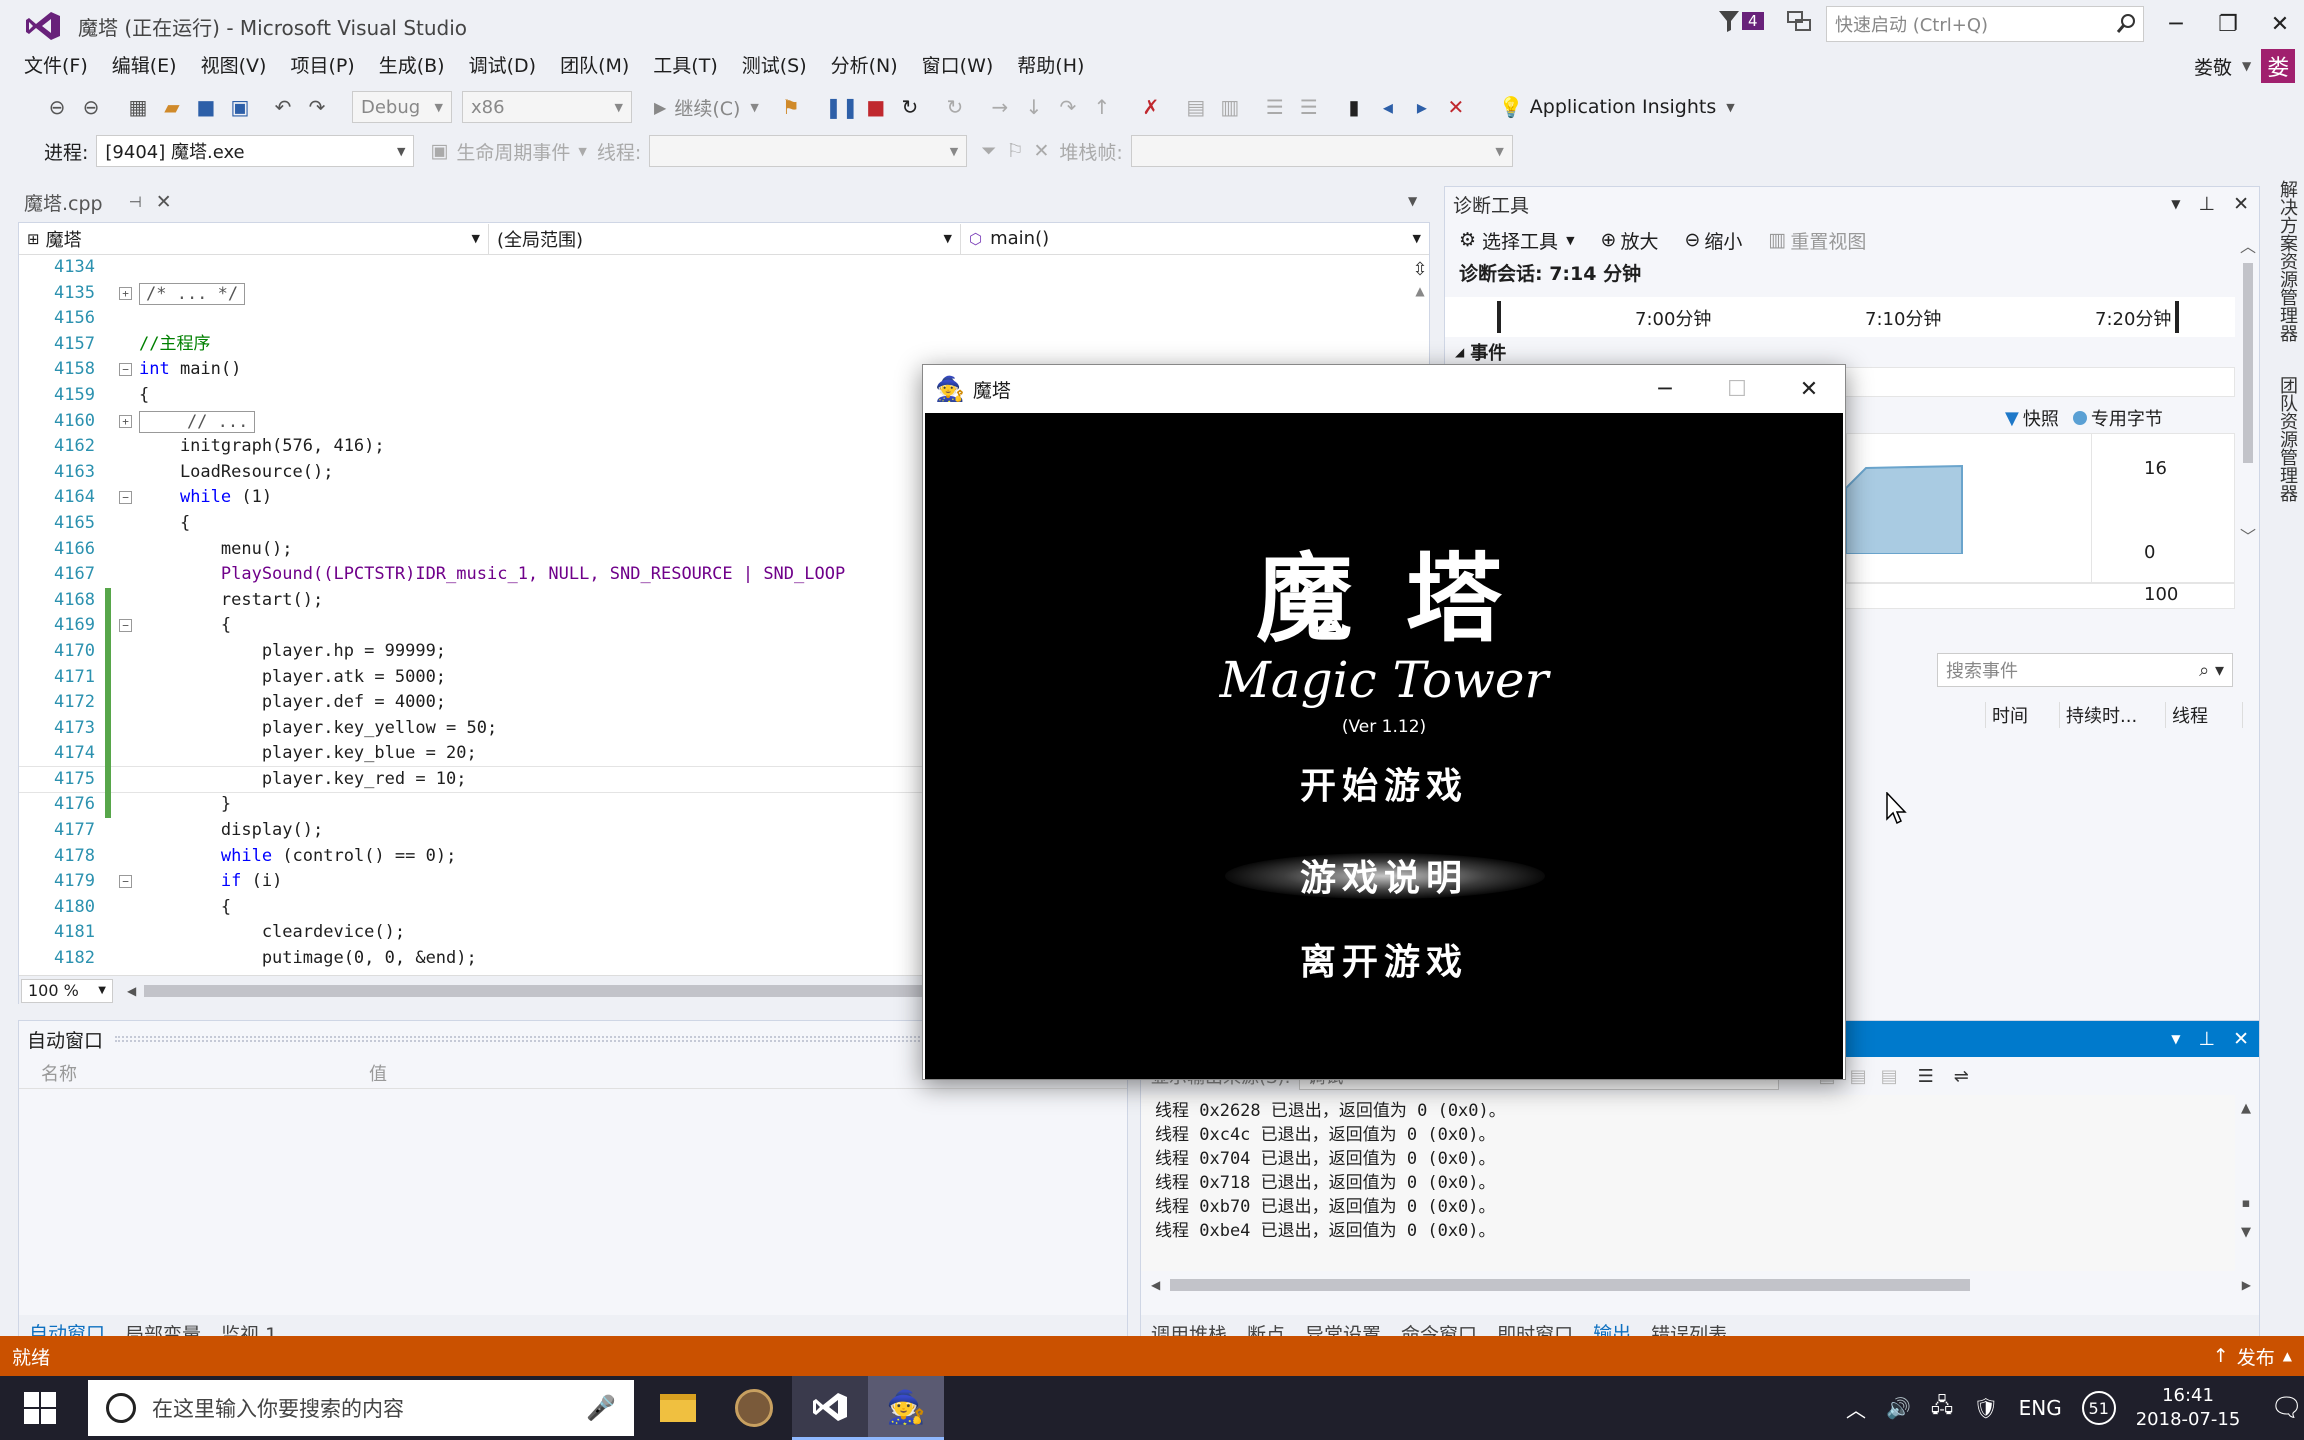  Describe the element at coordinates (1799, 21) in the screenshot. I see `feedback-icon` at that location.